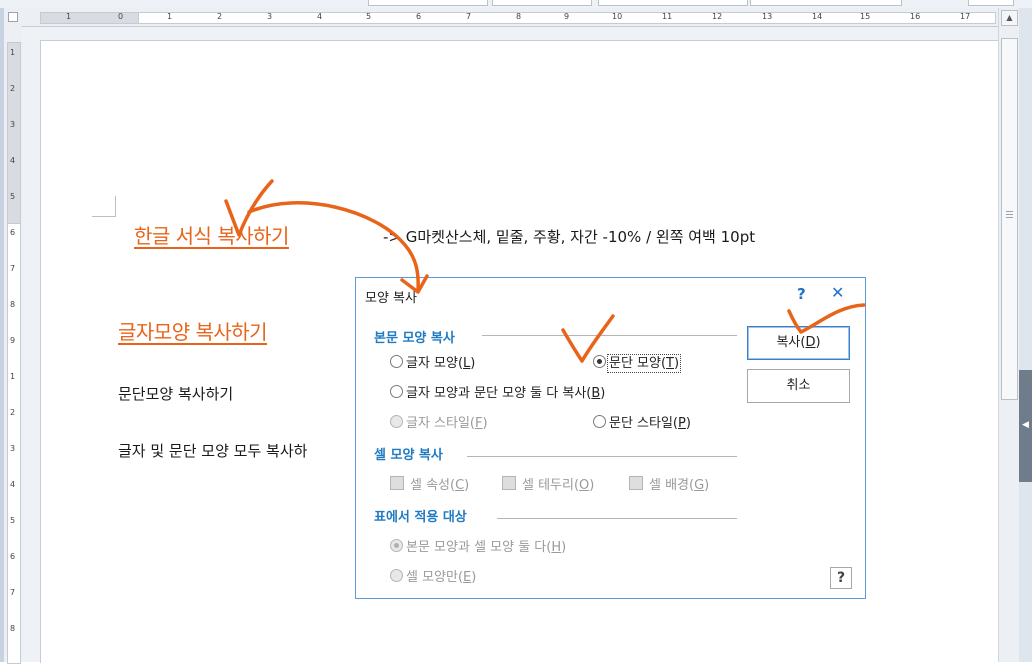 Image resolution: width=1032 pixels, height=664 pixels. What do you see at coordinates (212, 450) in the screenshot?
I see `document-line-2: 글자 및 문단 모양 모두 복사하` at bounding box center [212, 450].